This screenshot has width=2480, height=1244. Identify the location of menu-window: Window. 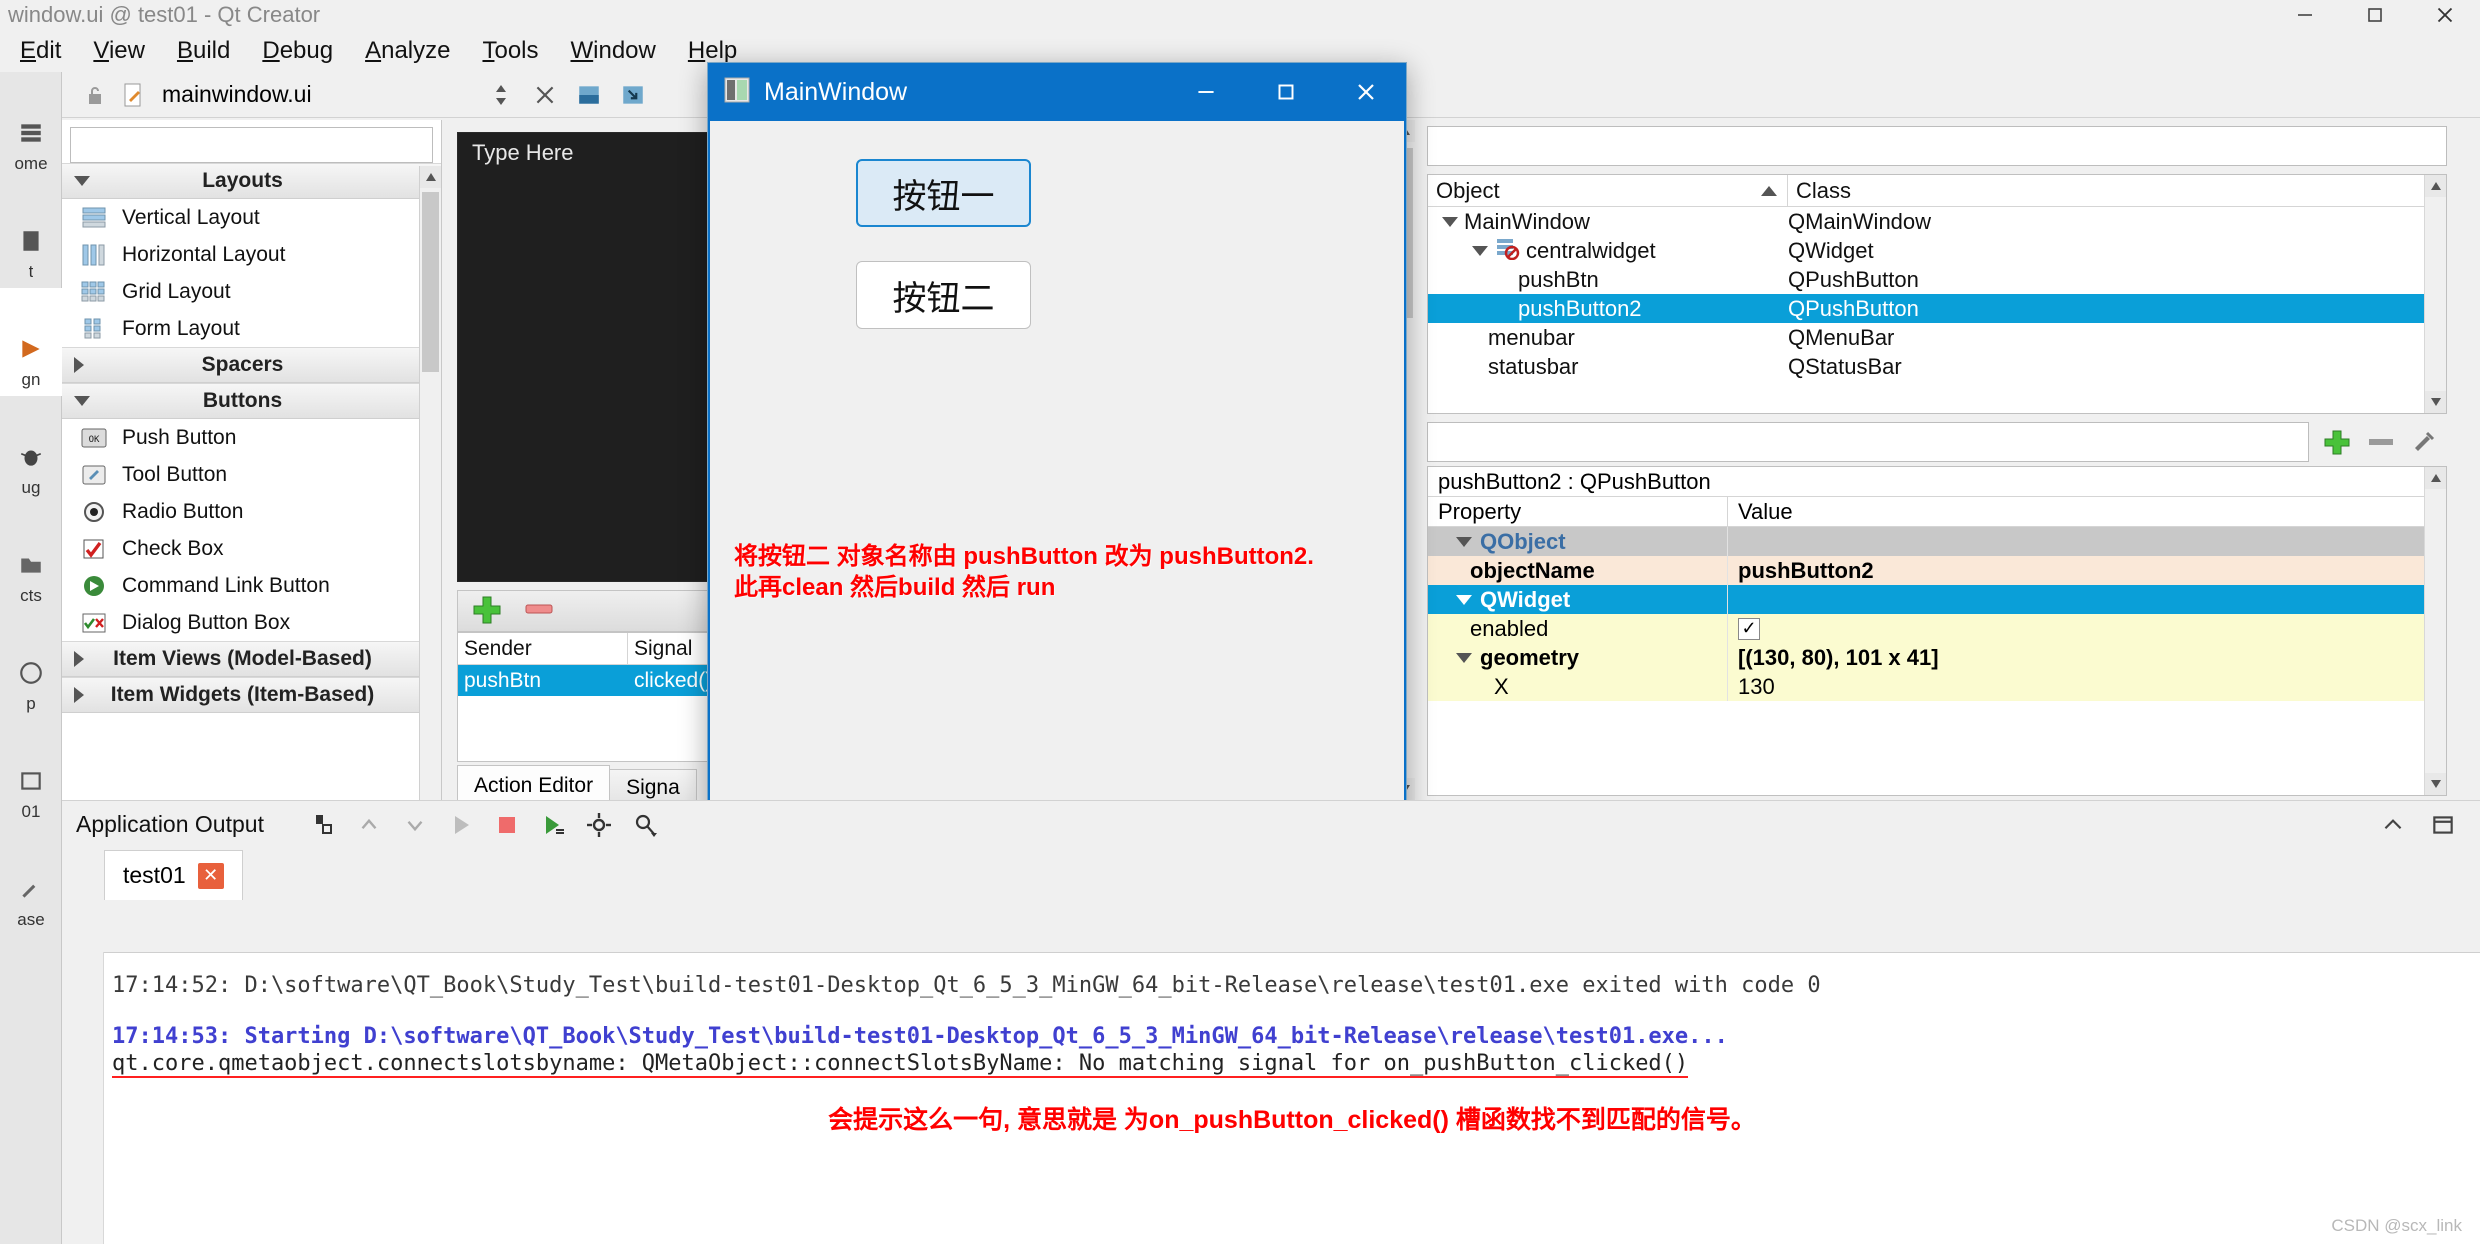
(613, 51).